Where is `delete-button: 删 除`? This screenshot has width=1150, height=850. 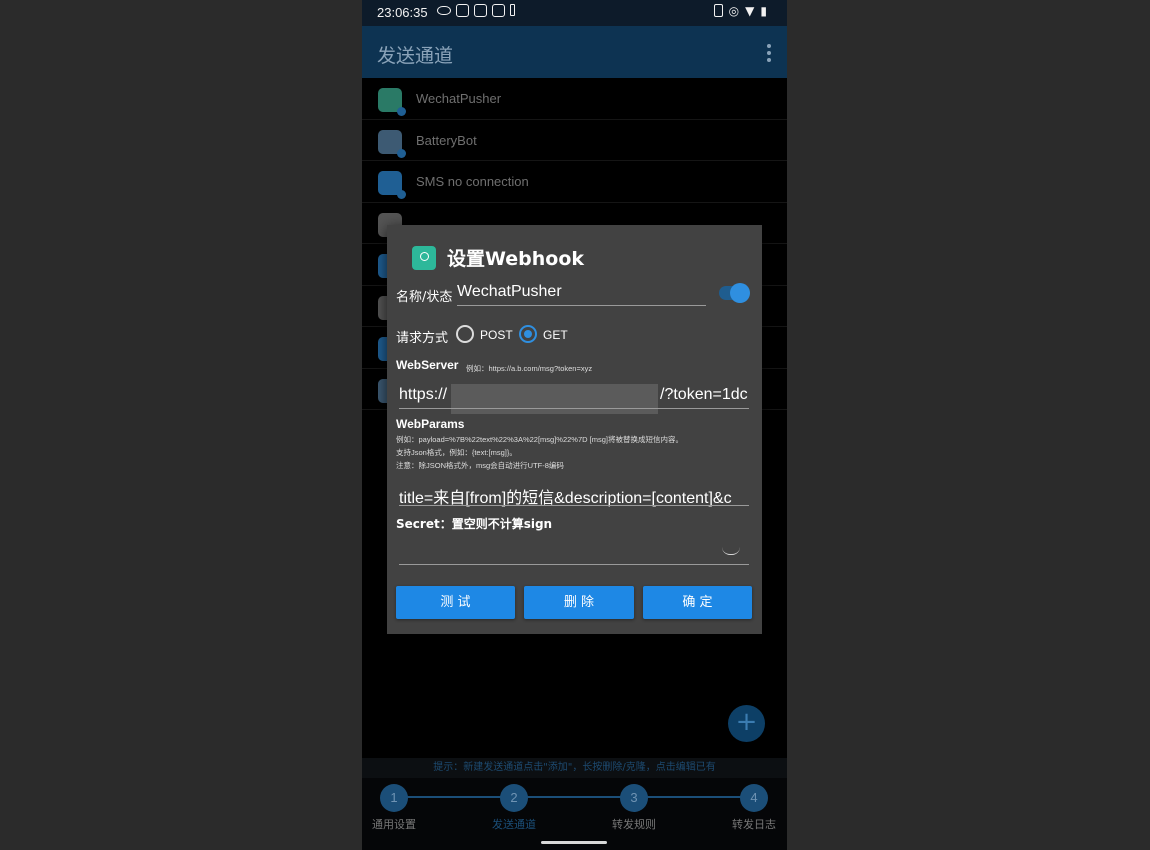
delete-button: 删 除 is located at coordinates (579, 602).